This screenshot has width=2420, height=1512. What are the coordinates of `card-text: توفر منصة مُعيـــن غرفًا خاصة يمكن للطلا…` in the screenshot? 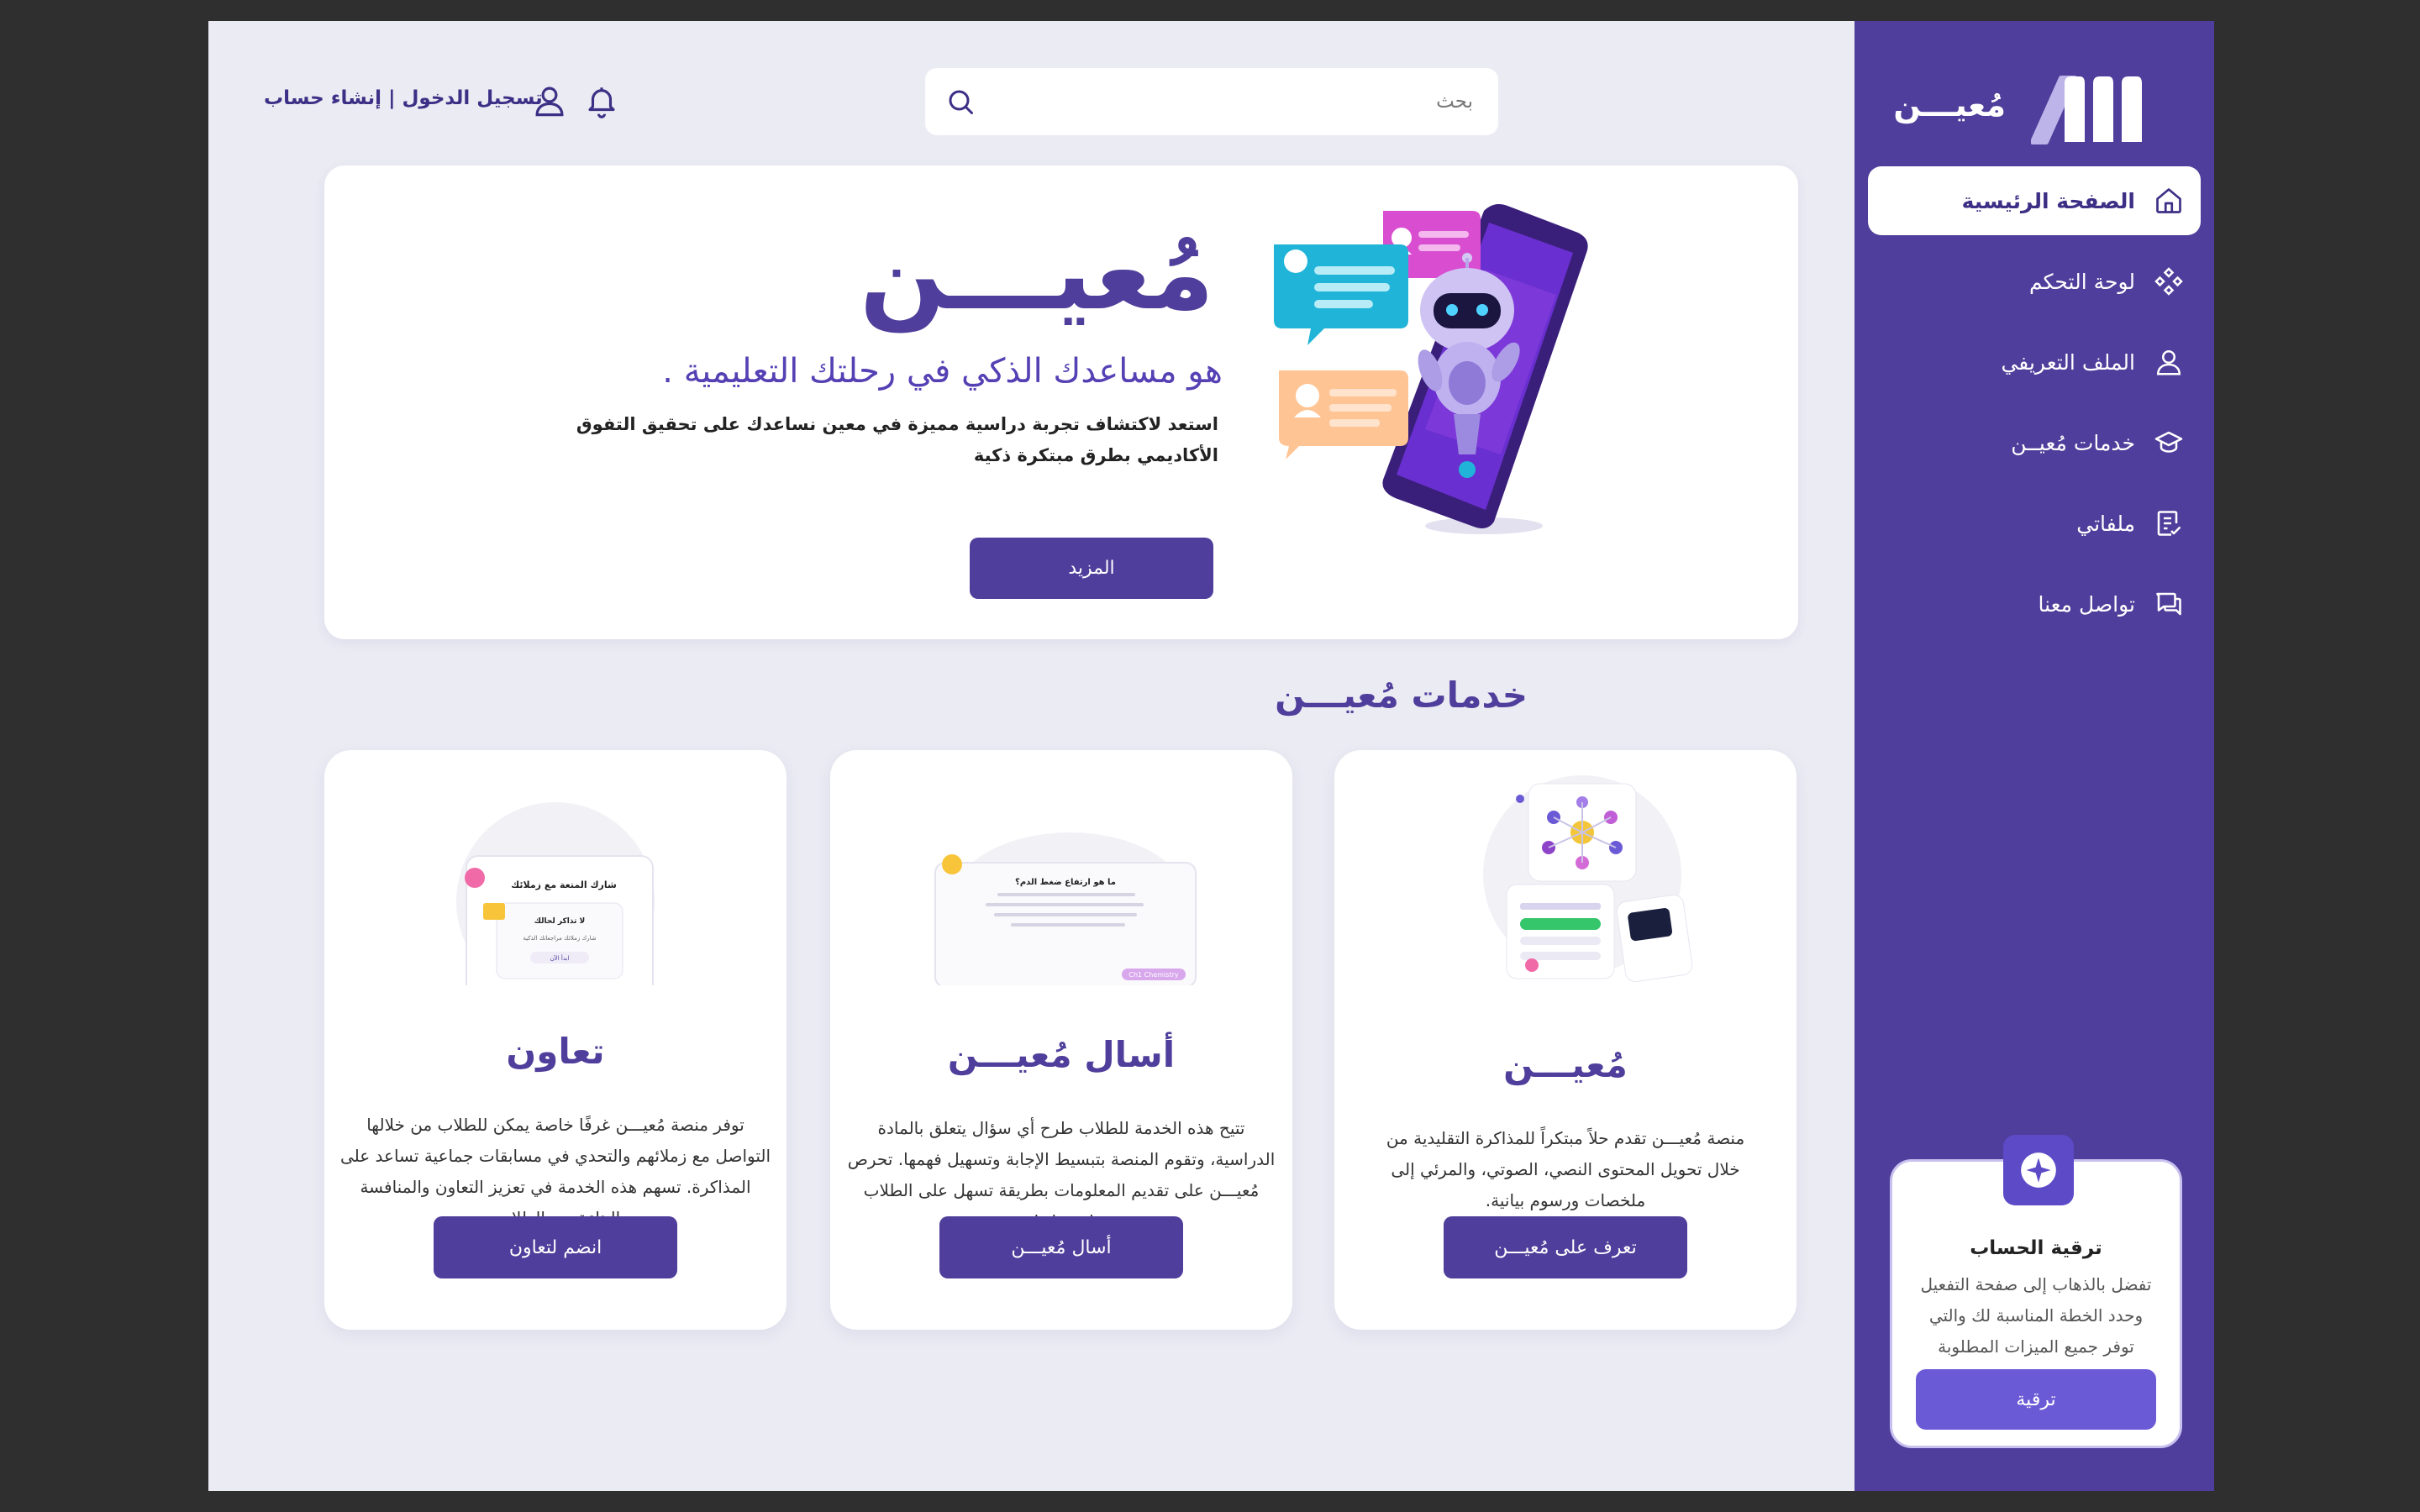 It's located at (555, 1171).